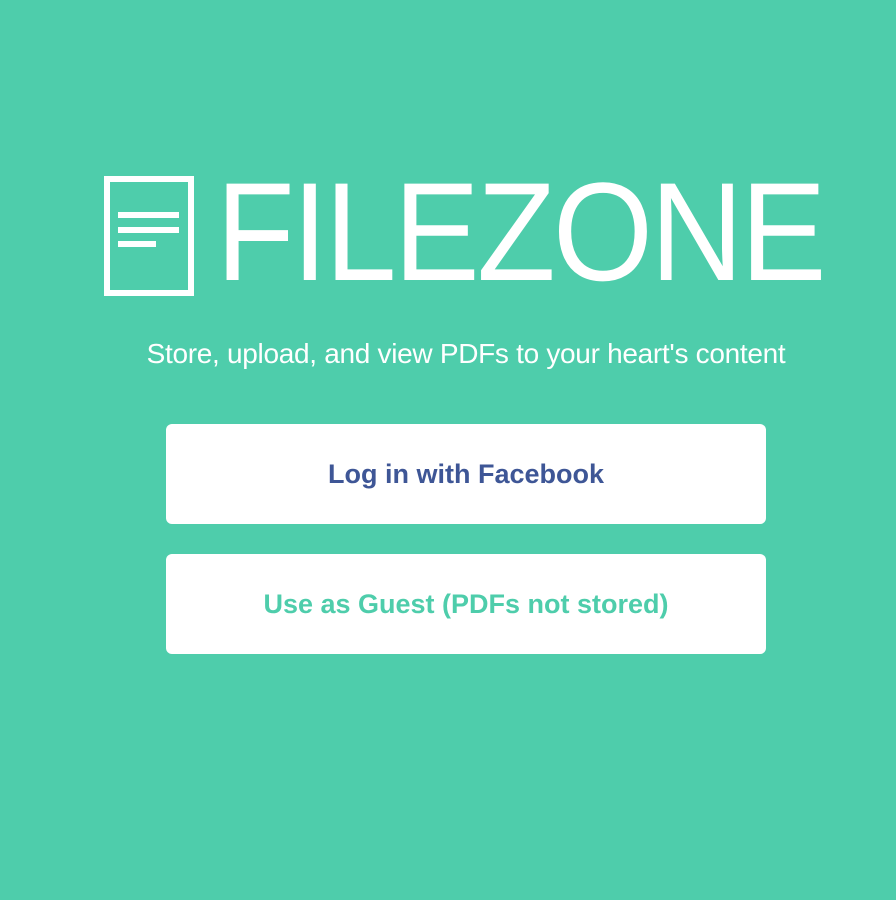 Image resolution: width=896 pixels, height=900 pixels. I want to click on document-icon, so click(149, 236).